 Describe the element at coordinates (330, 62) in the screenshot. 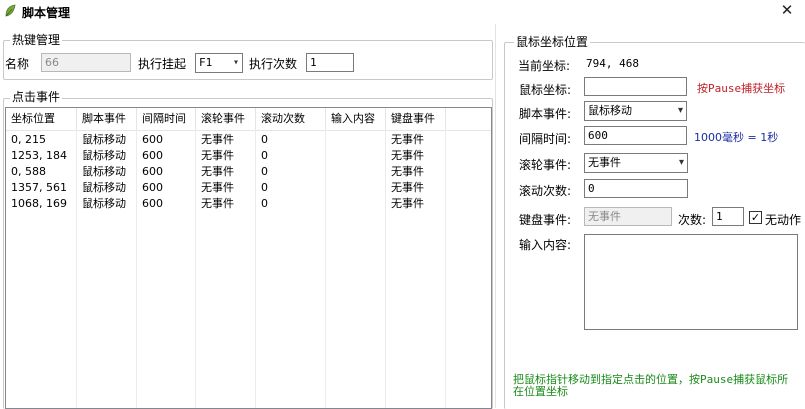

I see `exec-count-field: 1` at that location.